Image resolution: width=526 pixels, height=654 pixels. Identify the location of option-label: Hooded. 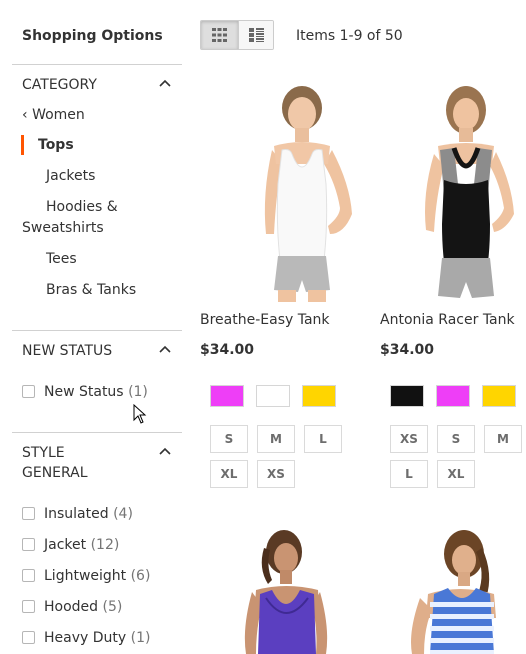
(71, 607).